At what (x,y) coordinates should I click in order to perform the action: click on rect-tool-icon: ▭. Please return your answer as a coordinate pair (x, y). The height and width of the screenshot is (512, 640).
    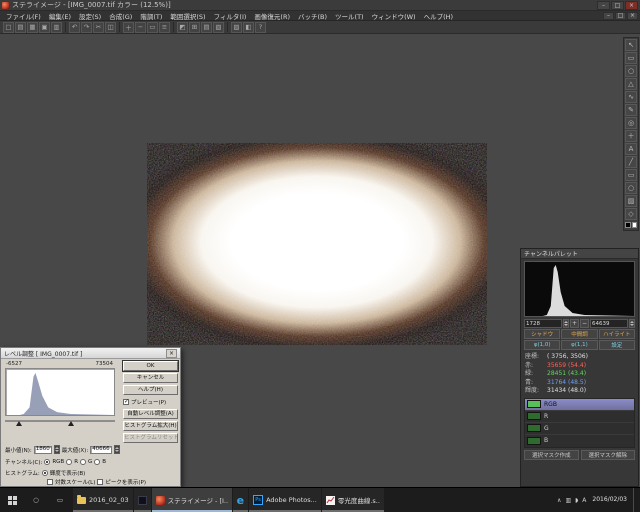
    Looking at the image, I should click on (631, 175).